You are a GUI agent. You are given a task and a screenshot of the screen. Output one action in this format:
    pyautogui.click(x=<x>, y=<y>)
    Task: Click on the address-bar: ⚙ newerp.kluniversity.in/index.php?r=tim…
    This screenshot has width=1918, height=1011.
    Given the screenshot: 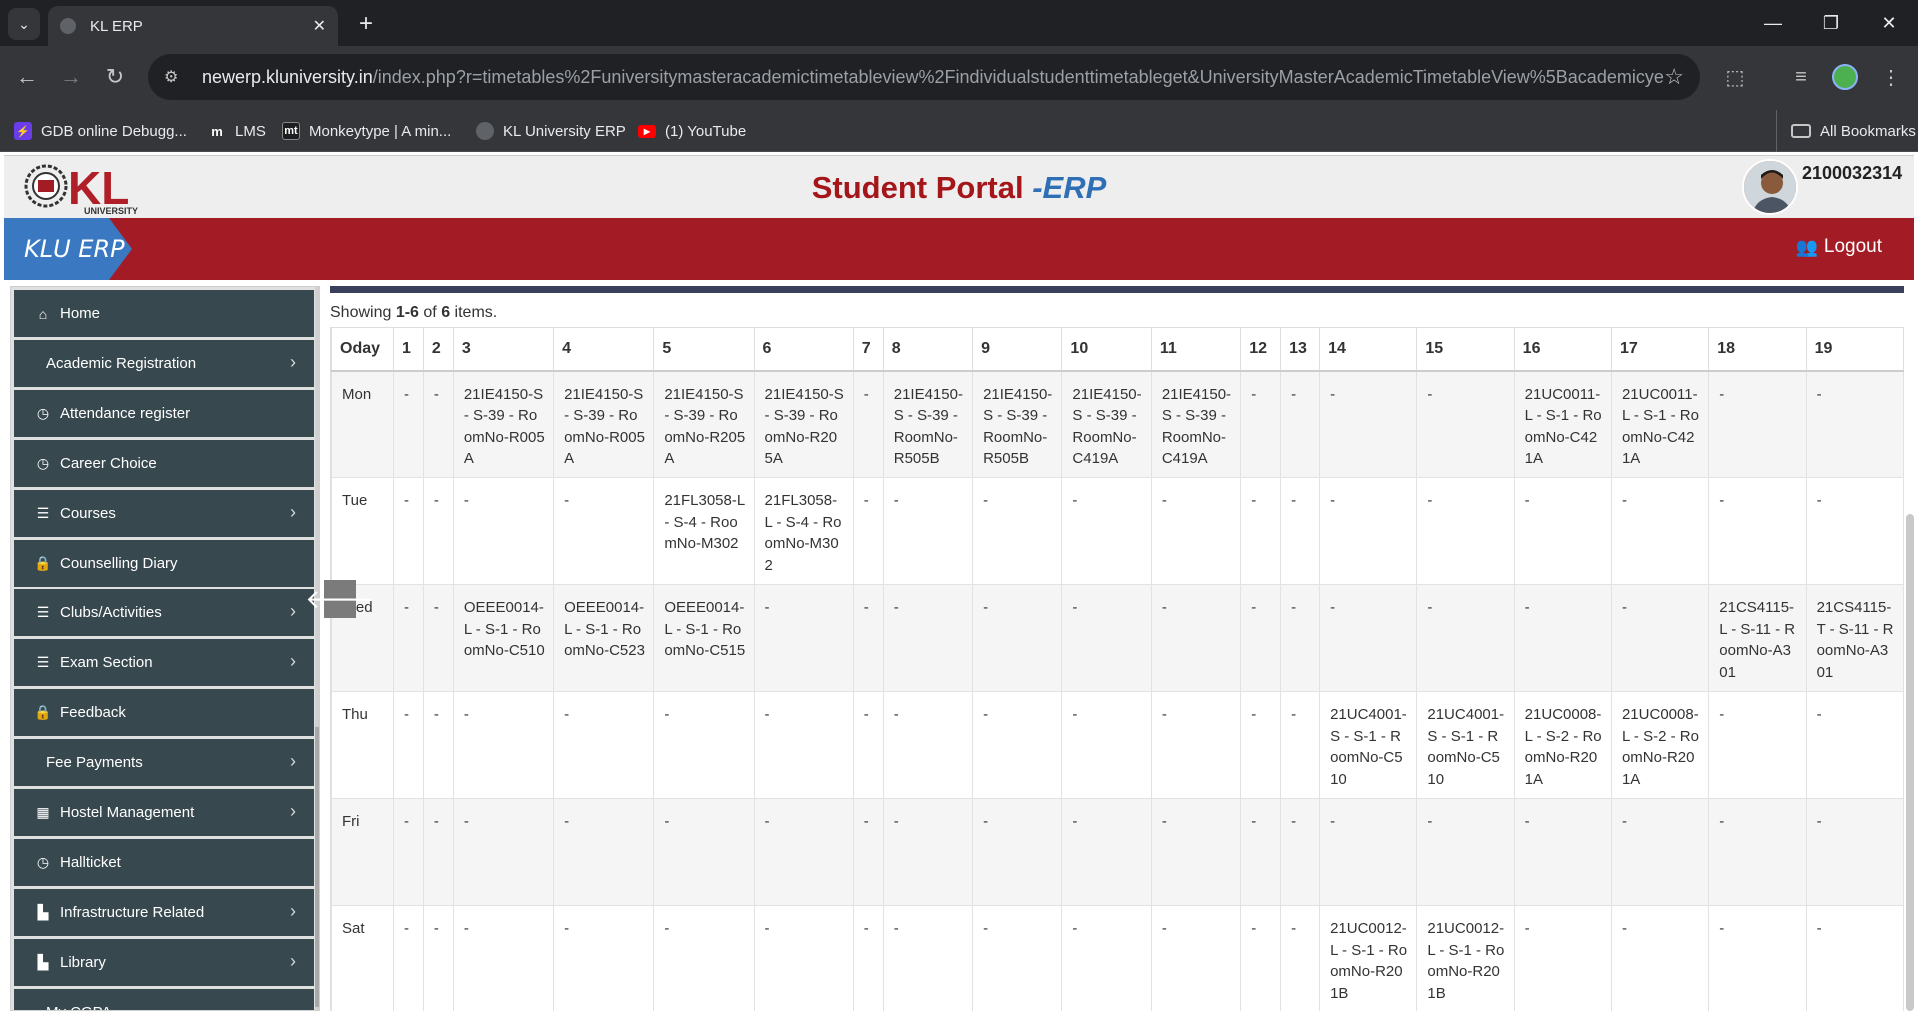 What is the action you would take?
    pyautogui.click(x=924, y=77)
    